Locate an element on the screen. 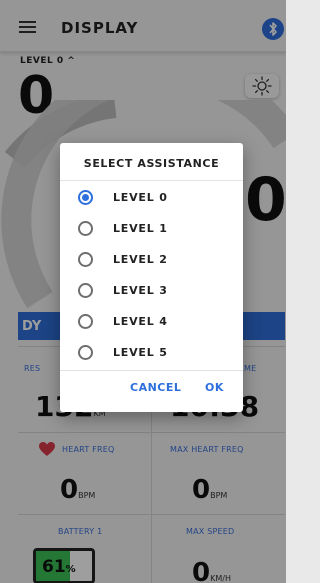 This screenshot has width=320, height=583. option-level-0: LEVEL 0 is located at coordinates (151, 198).